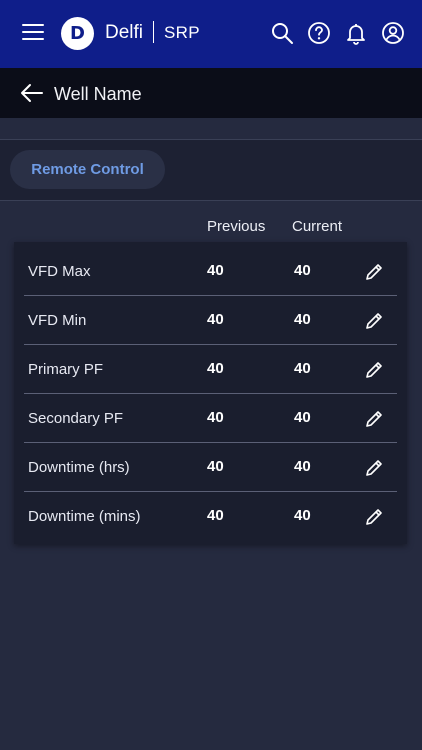  What do you see at coordinates (317, 226) in the screenshot?
I see `column-header-current: Current` at bounding box center [317, 226].